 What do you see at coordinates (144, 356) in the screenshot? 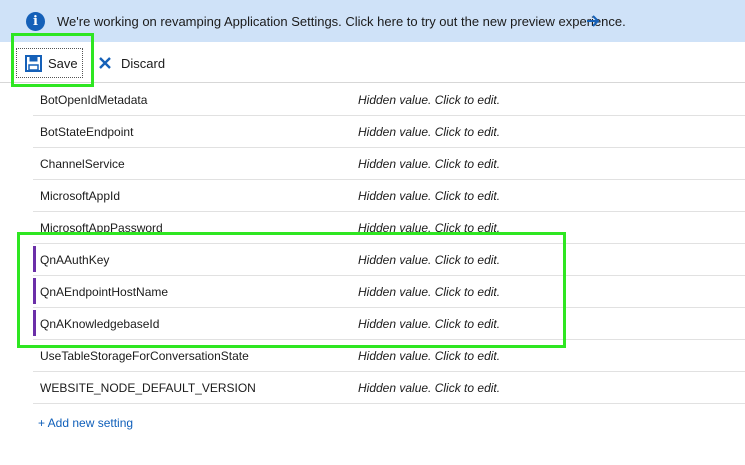
I see `setting-name: UseTableStorageForConversationState` at bounding box center [144, 356].